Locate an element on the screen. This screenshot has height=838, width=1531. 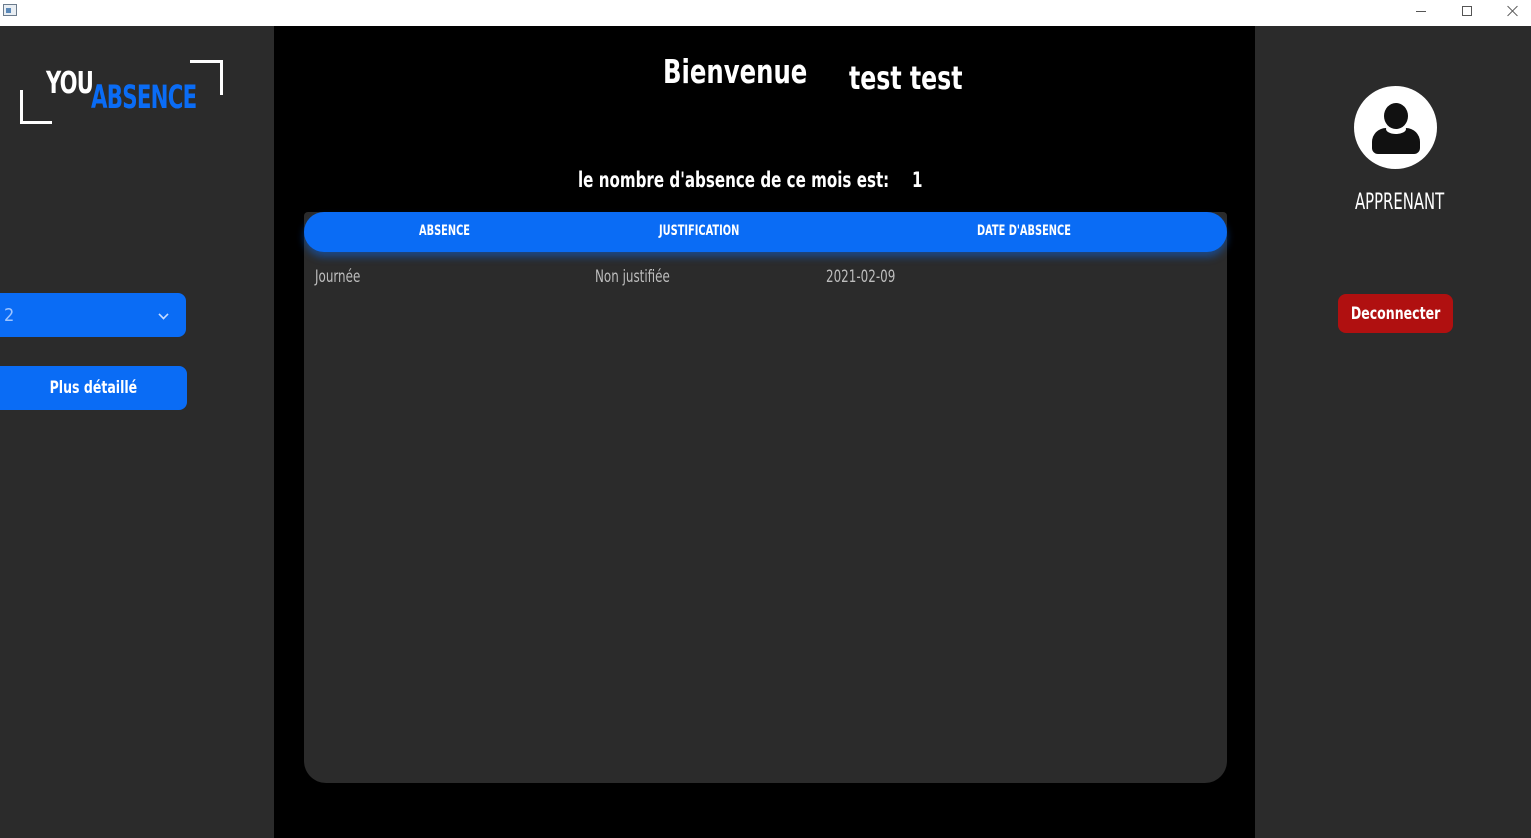
logout-button: Deconnecter is located at coordinates (1395, 313).